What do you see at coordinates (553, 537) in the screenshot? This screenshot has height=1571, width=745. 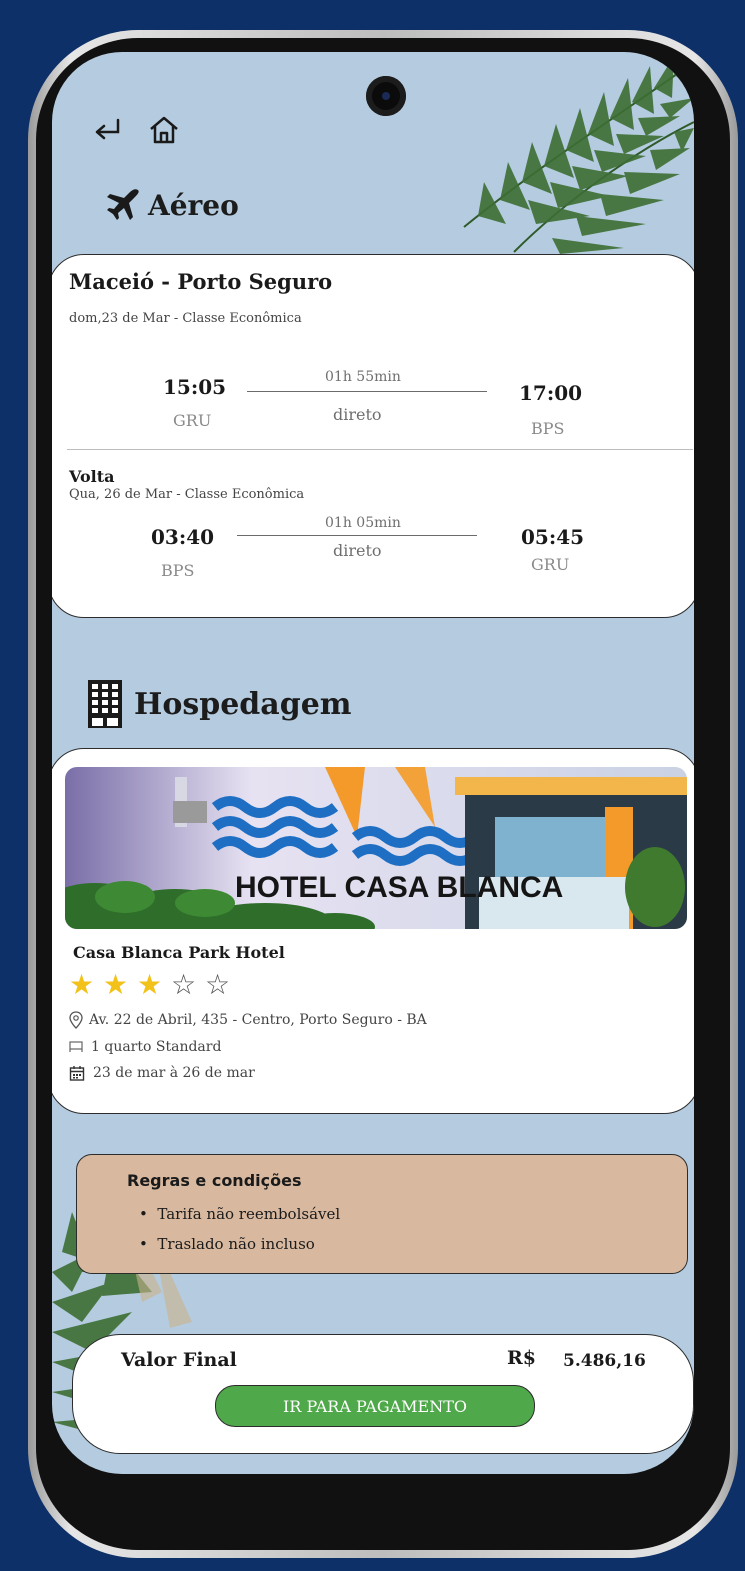 I see `return-arrive-time: 05:45` at bounding box center [553, 537].